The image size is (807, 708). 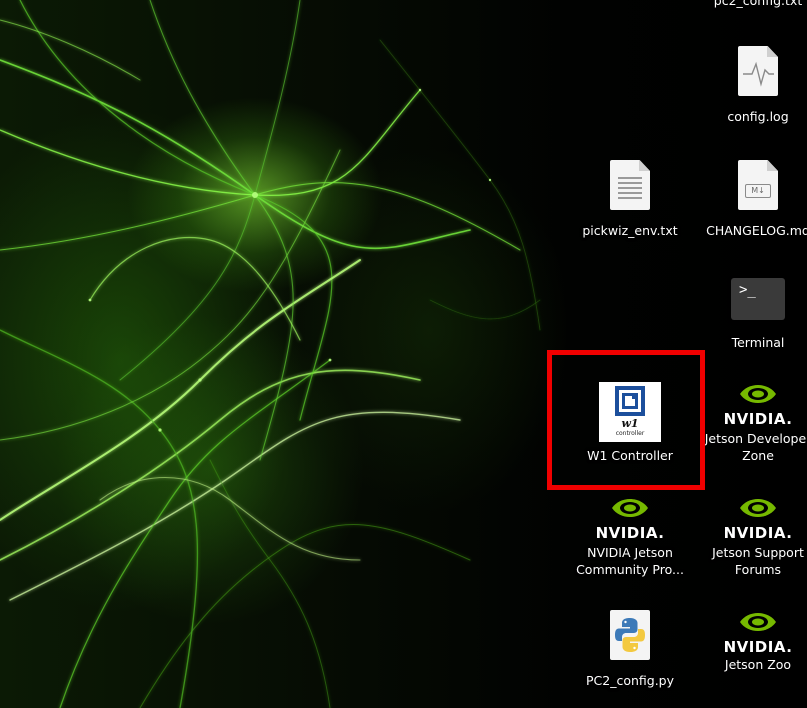 I want to click on icon-label: pc2_config.txt, so click(x=758, y=4).